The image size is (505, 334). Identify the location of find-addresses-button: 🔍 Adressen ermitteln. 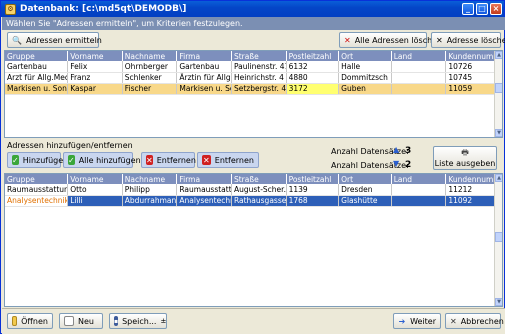
(54, 40).